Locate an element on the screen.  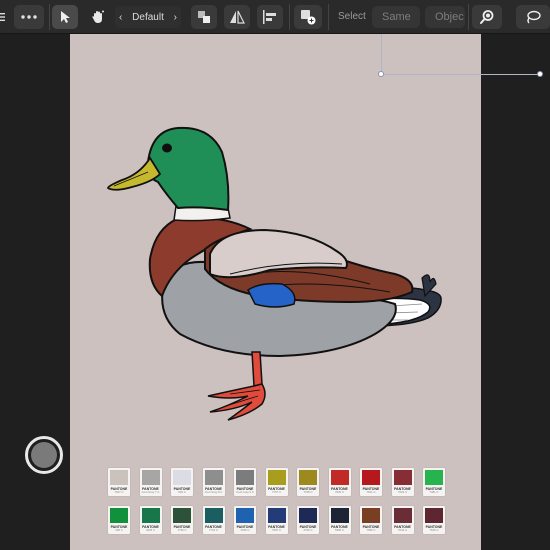
pantone-swatch-card: PANTONE 7527 C is located at coordinates (119, 482).